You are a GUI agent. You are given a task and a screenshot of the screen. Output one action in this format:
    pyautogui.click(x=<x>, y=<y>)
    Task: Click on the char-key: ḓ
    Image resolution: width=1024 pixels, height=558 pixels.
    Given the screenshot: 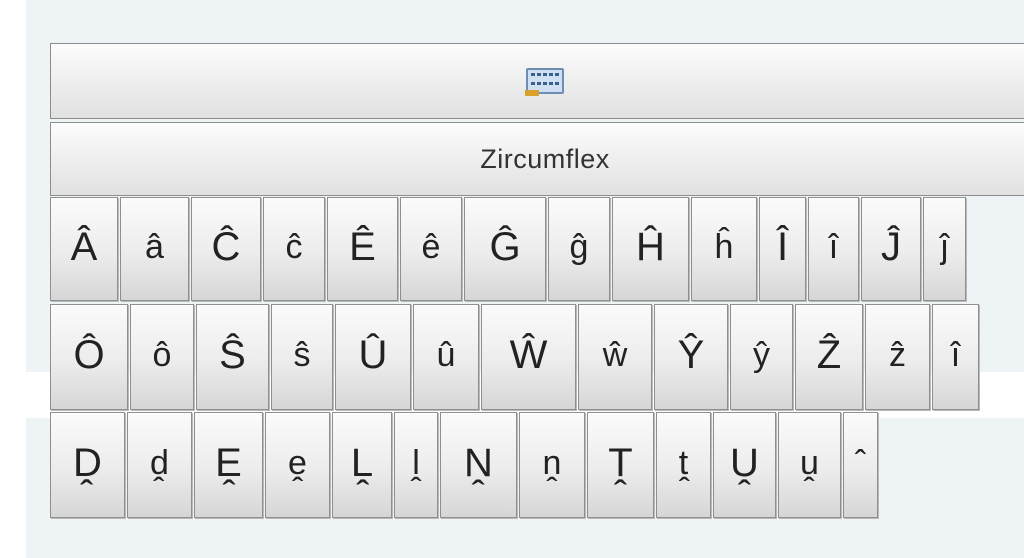 What is the action you would take?
    pyautogui.click(x=159, y=465)
    